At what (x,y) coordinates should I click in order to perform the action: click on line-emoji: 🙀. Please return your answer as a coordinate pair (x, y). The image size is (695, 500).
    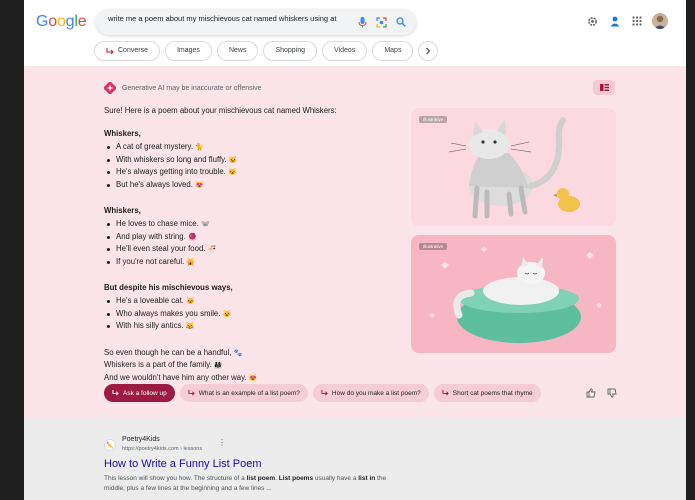
    Looking at the image, I should click on (191, 262).